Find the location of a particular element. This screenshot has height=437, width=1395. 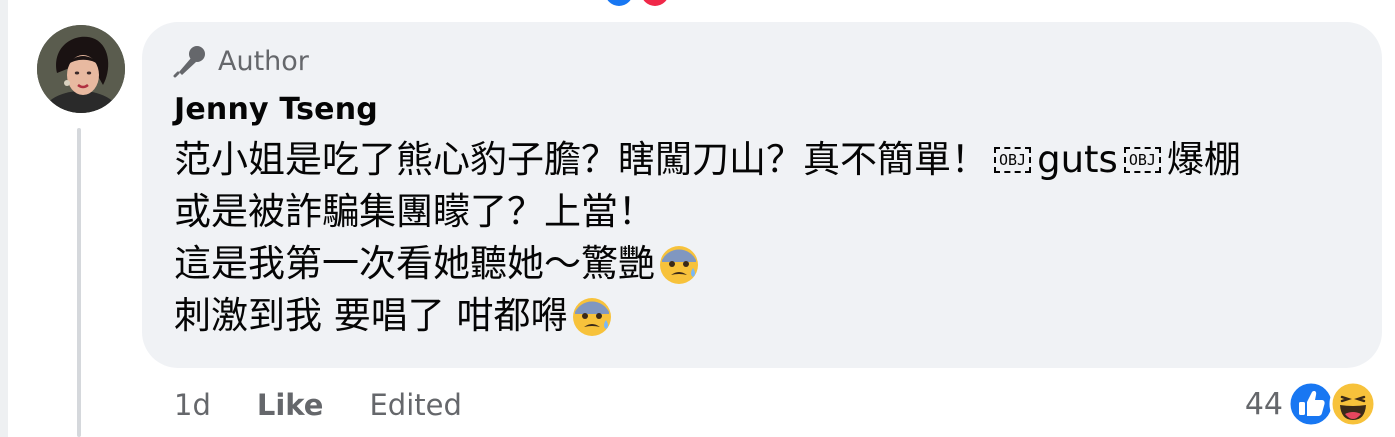

avatar-image is located at coordinates (81, 69).